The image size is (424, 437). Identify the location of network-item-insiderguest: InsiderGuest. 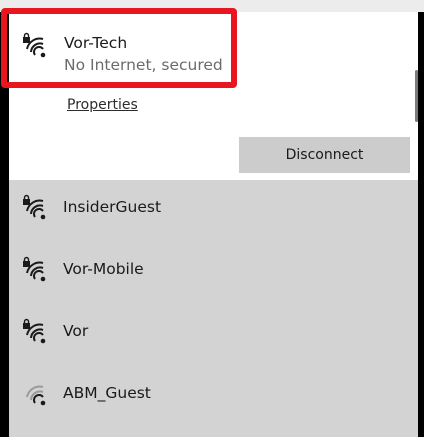
(213, 211).